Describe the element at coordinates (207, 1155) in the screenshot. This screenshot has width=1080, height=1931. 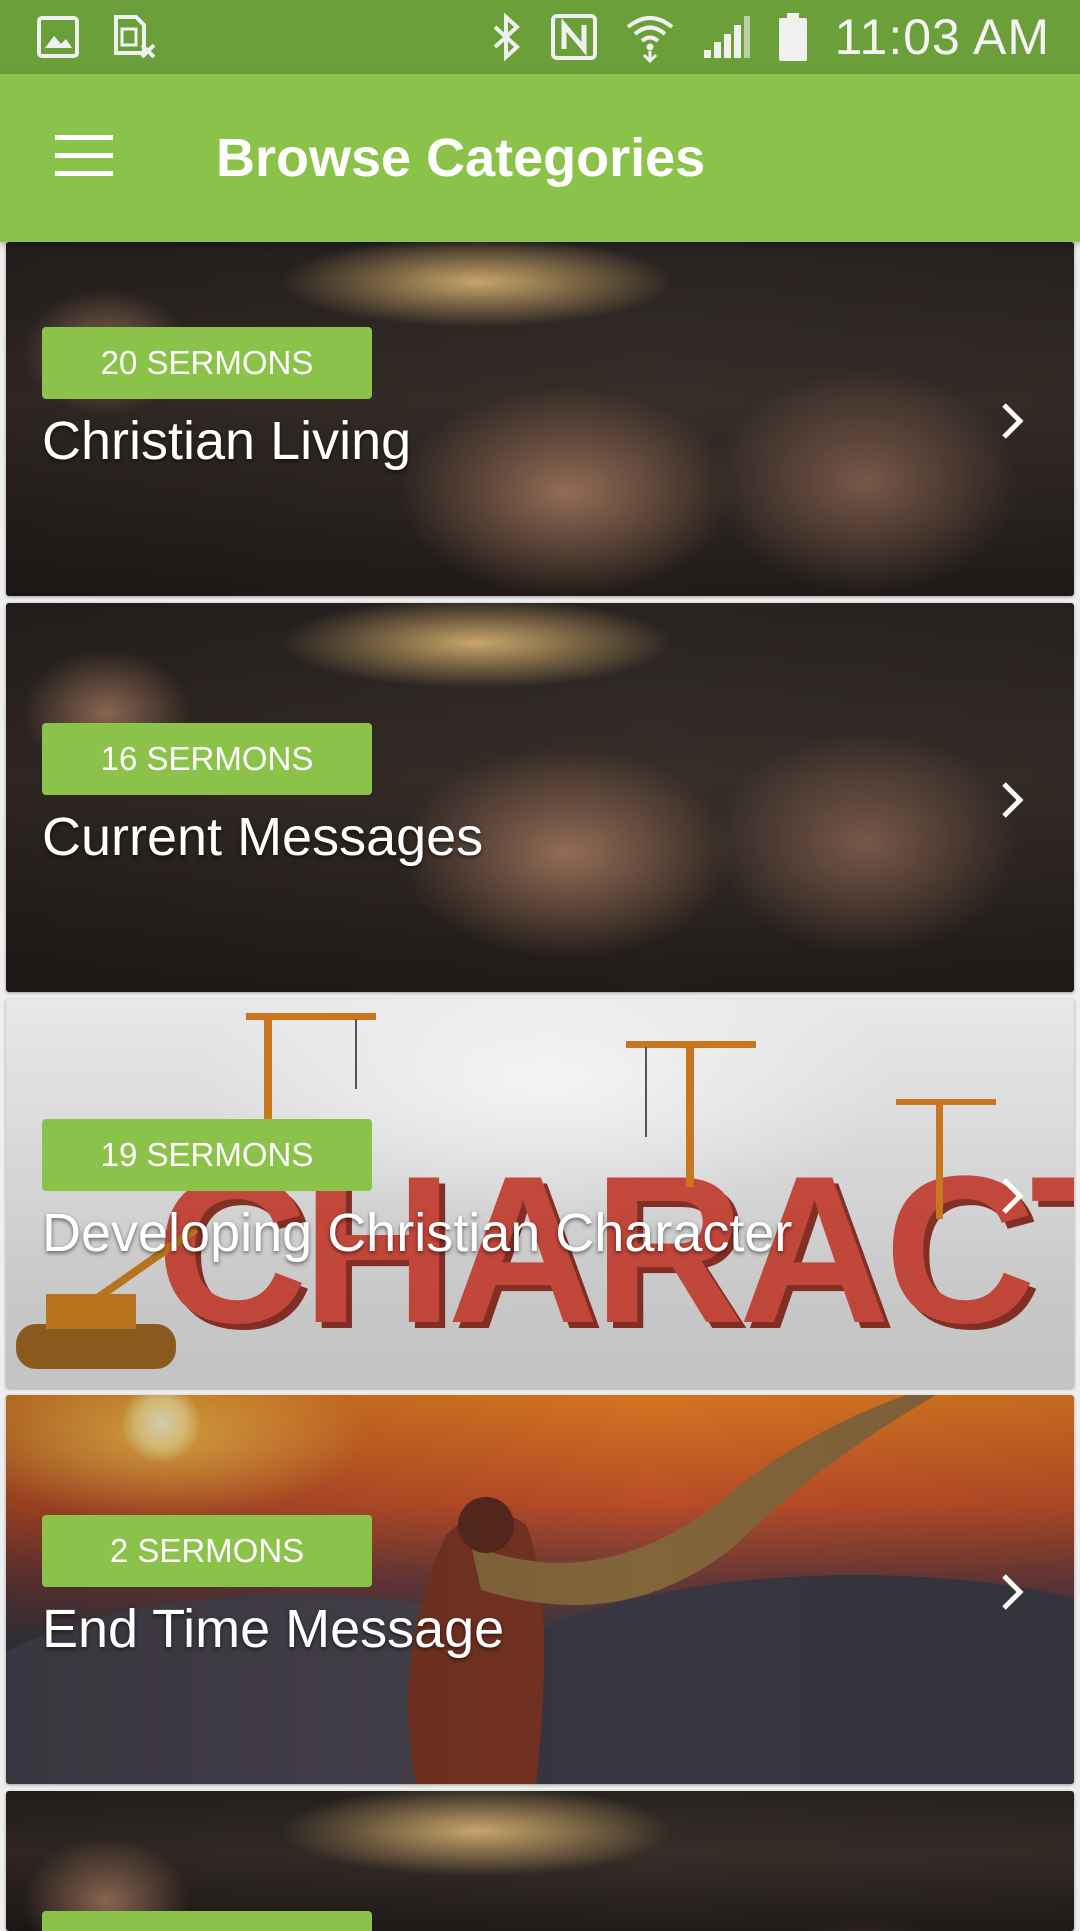
I see `sermon-count-badge: 19 SERMONS` at that location.